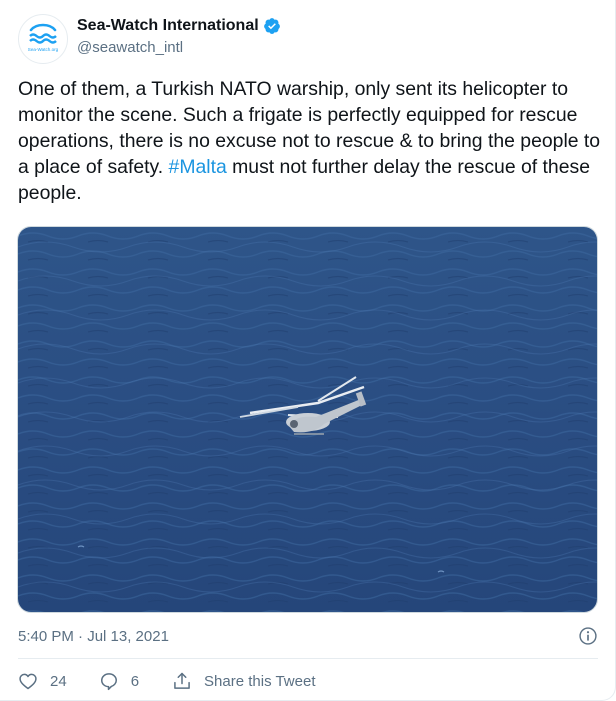  I want to click on author-handle: @seawatch_intl, so click(179, 48).